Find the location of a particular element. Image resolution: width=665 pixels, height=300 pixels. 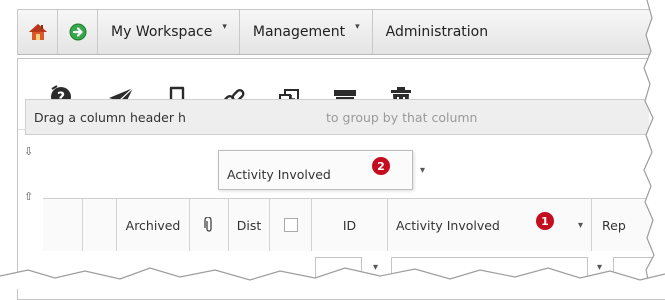

pin-icon: ⇩ is located at coordinates (28, 151).